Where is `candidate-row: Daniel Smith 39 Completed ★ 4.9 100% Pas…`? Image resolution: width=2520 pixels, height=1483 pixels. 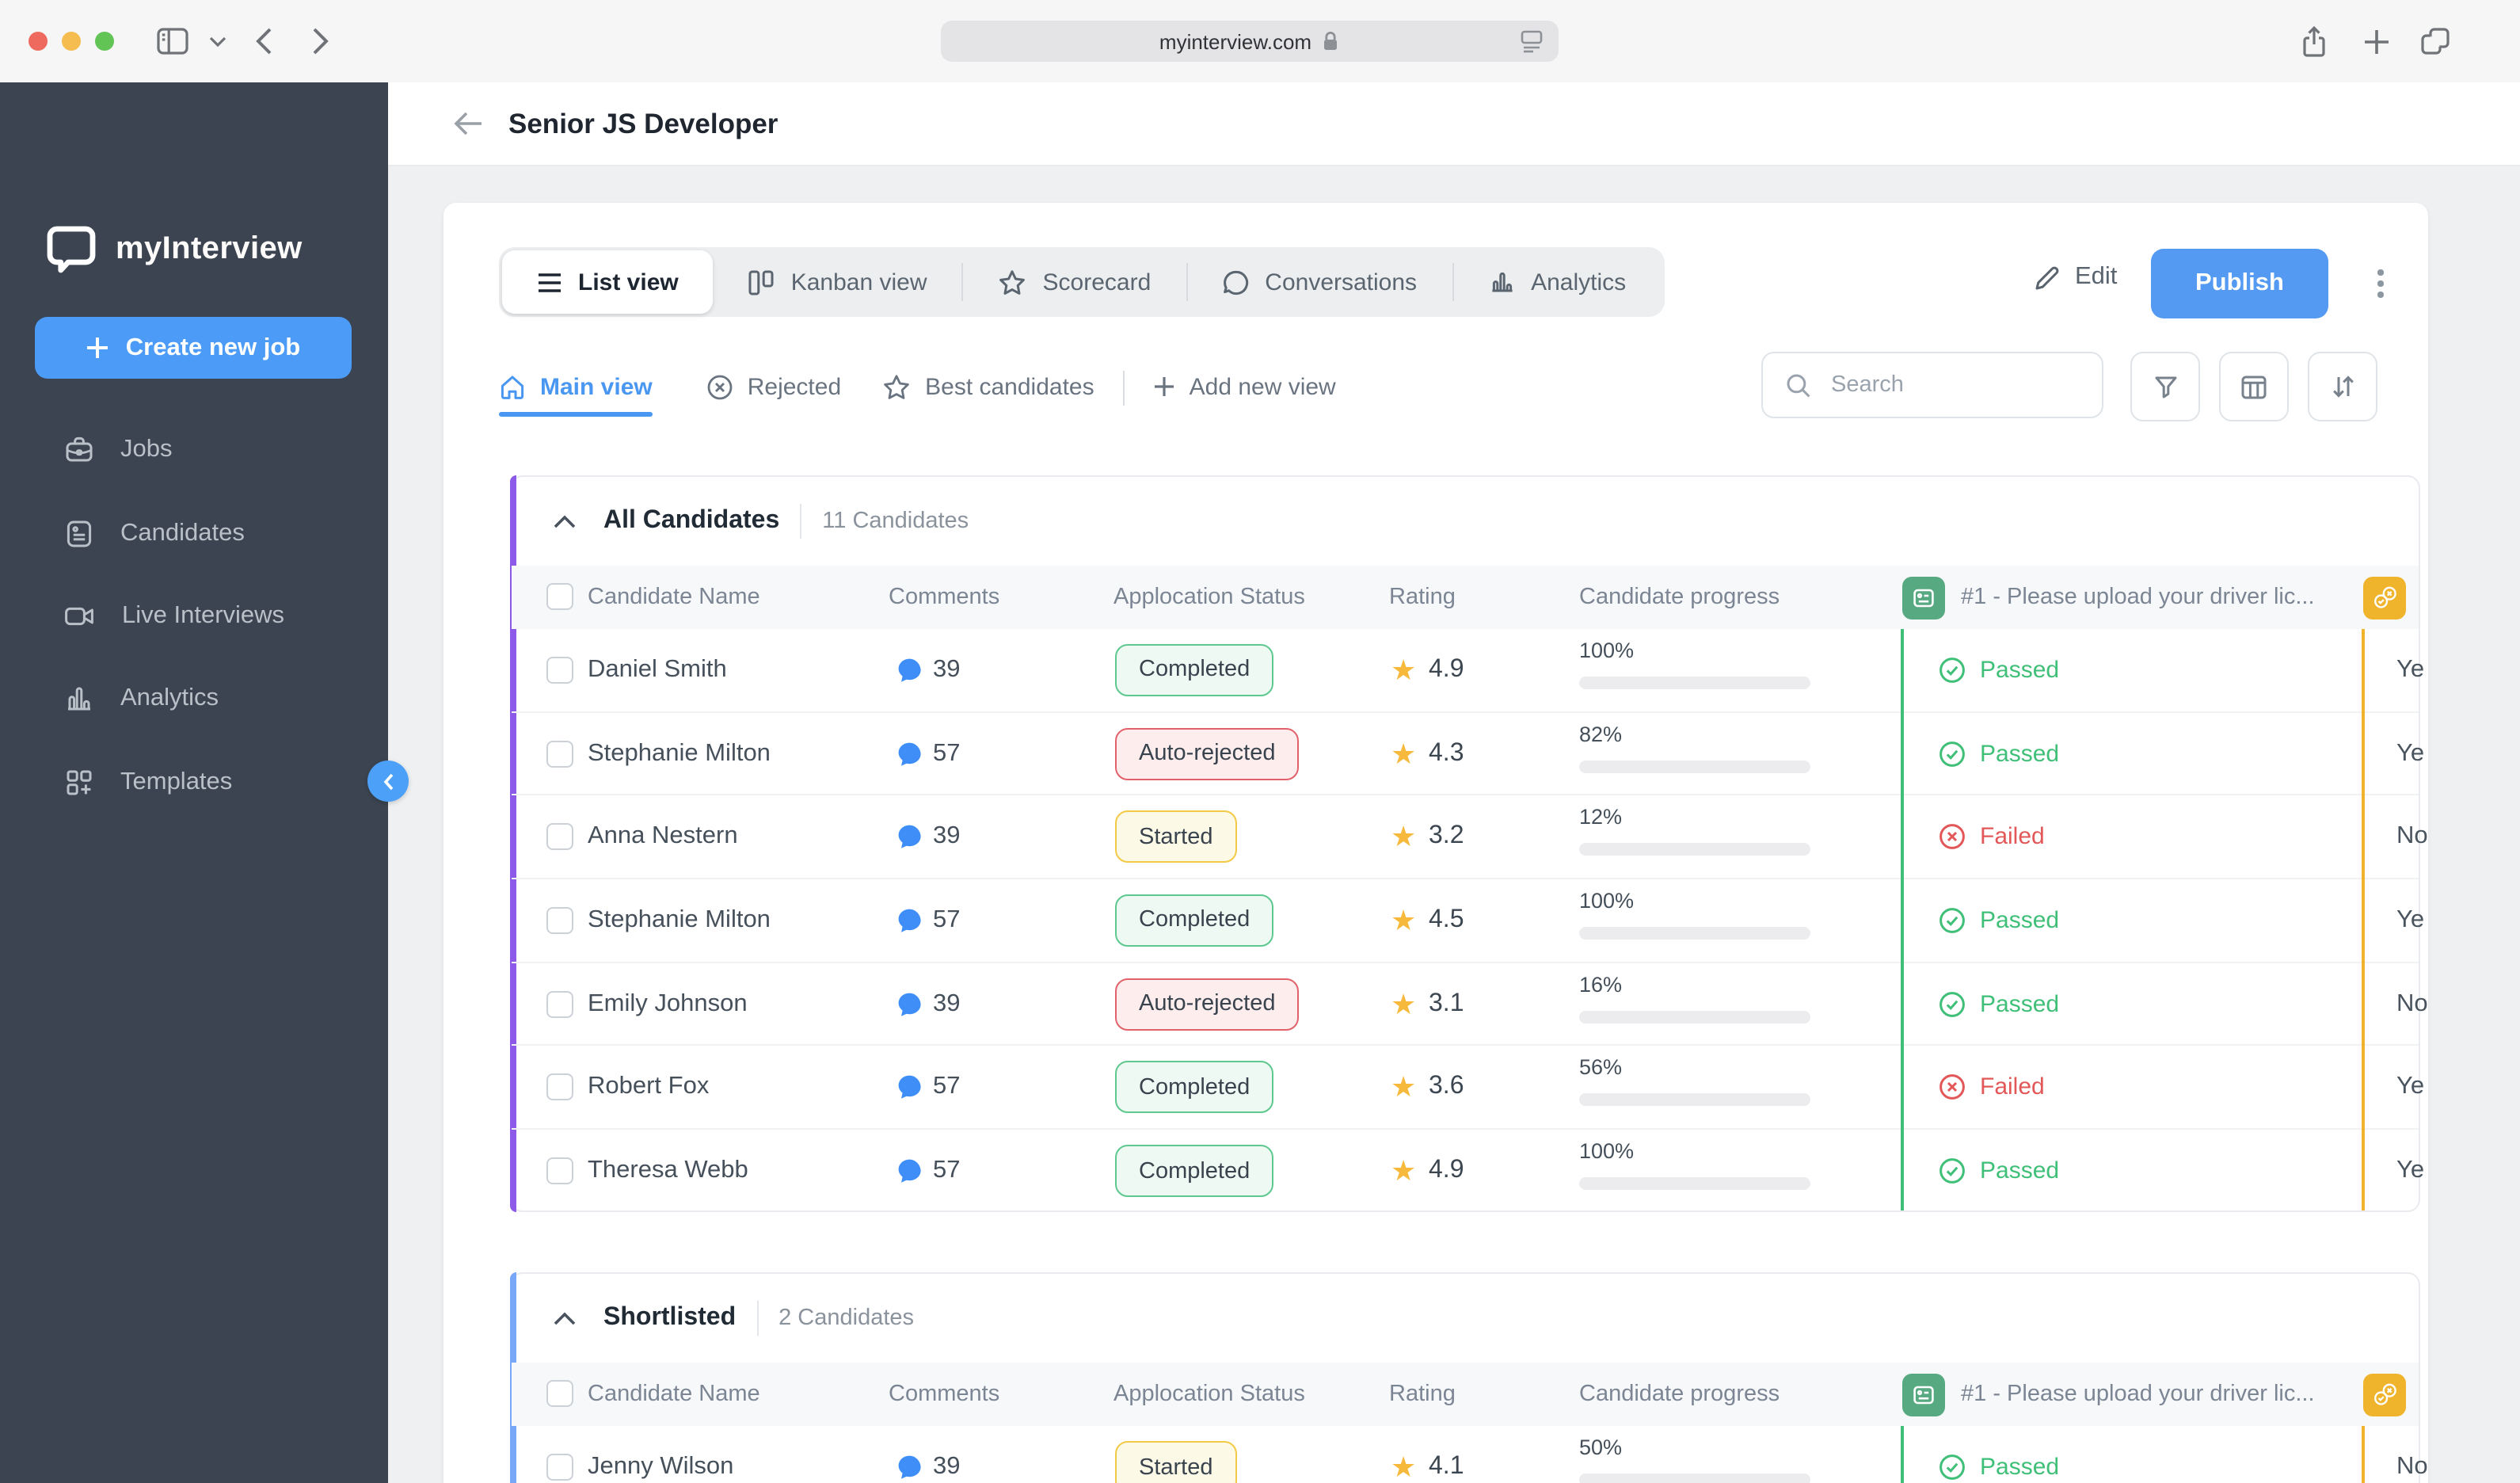 candidate-row: Daniel Smith 39 Completed ★ 4.9 100% Pas… is located at coordinates (1468, 671).